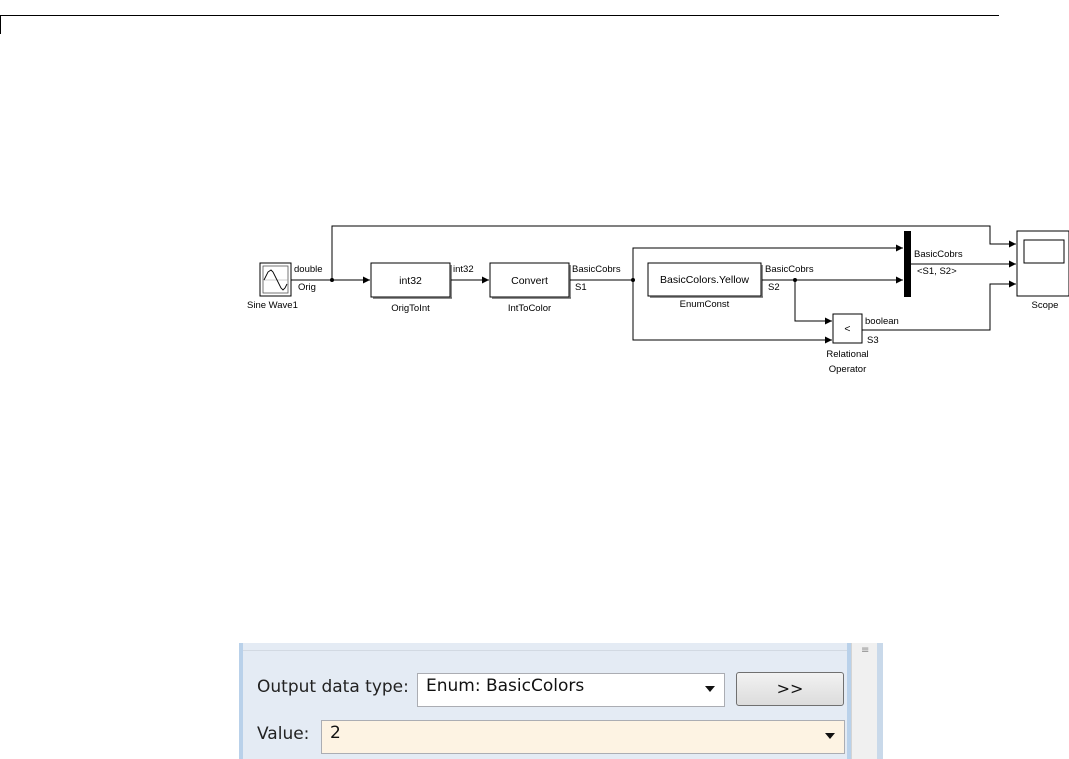 This screenshot has height=759, width=1069. Describe the element at coordinates (581, 287) in the screenshot. I see `signal-label-s1: S1` at that location.